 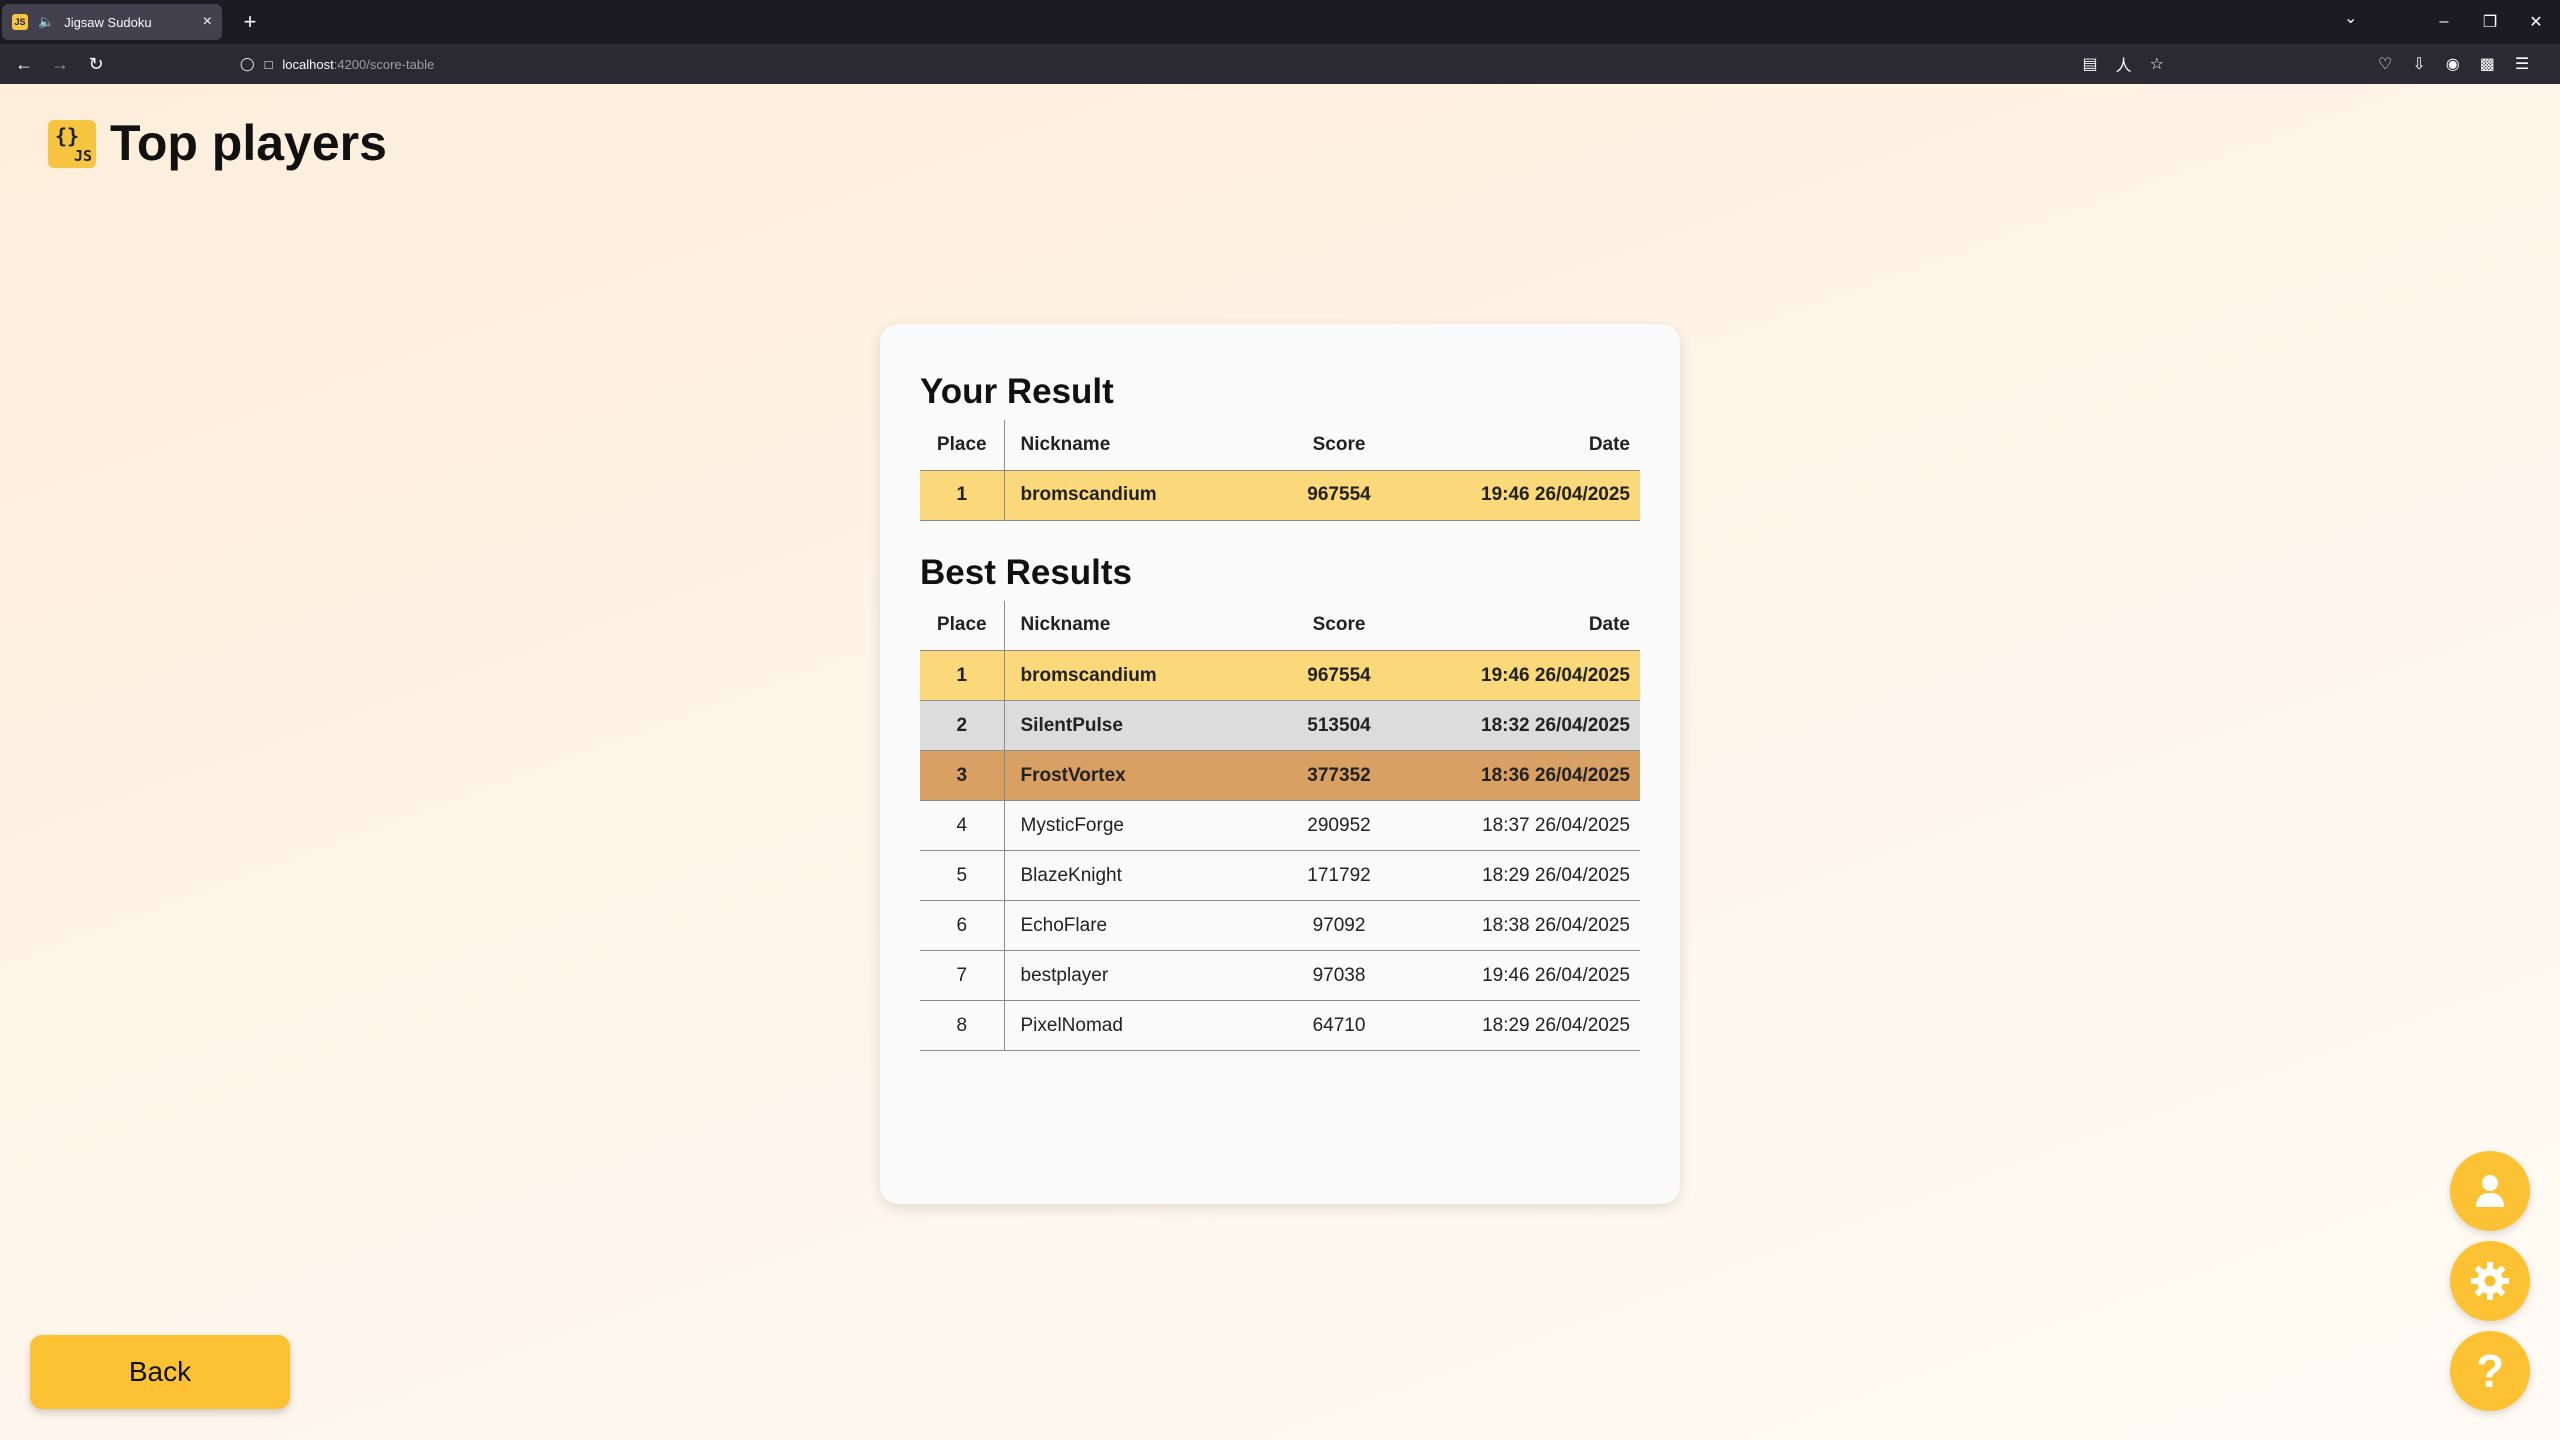 I want to click on chevron-down-icon: ⌄, so click(x=2350, y=18).